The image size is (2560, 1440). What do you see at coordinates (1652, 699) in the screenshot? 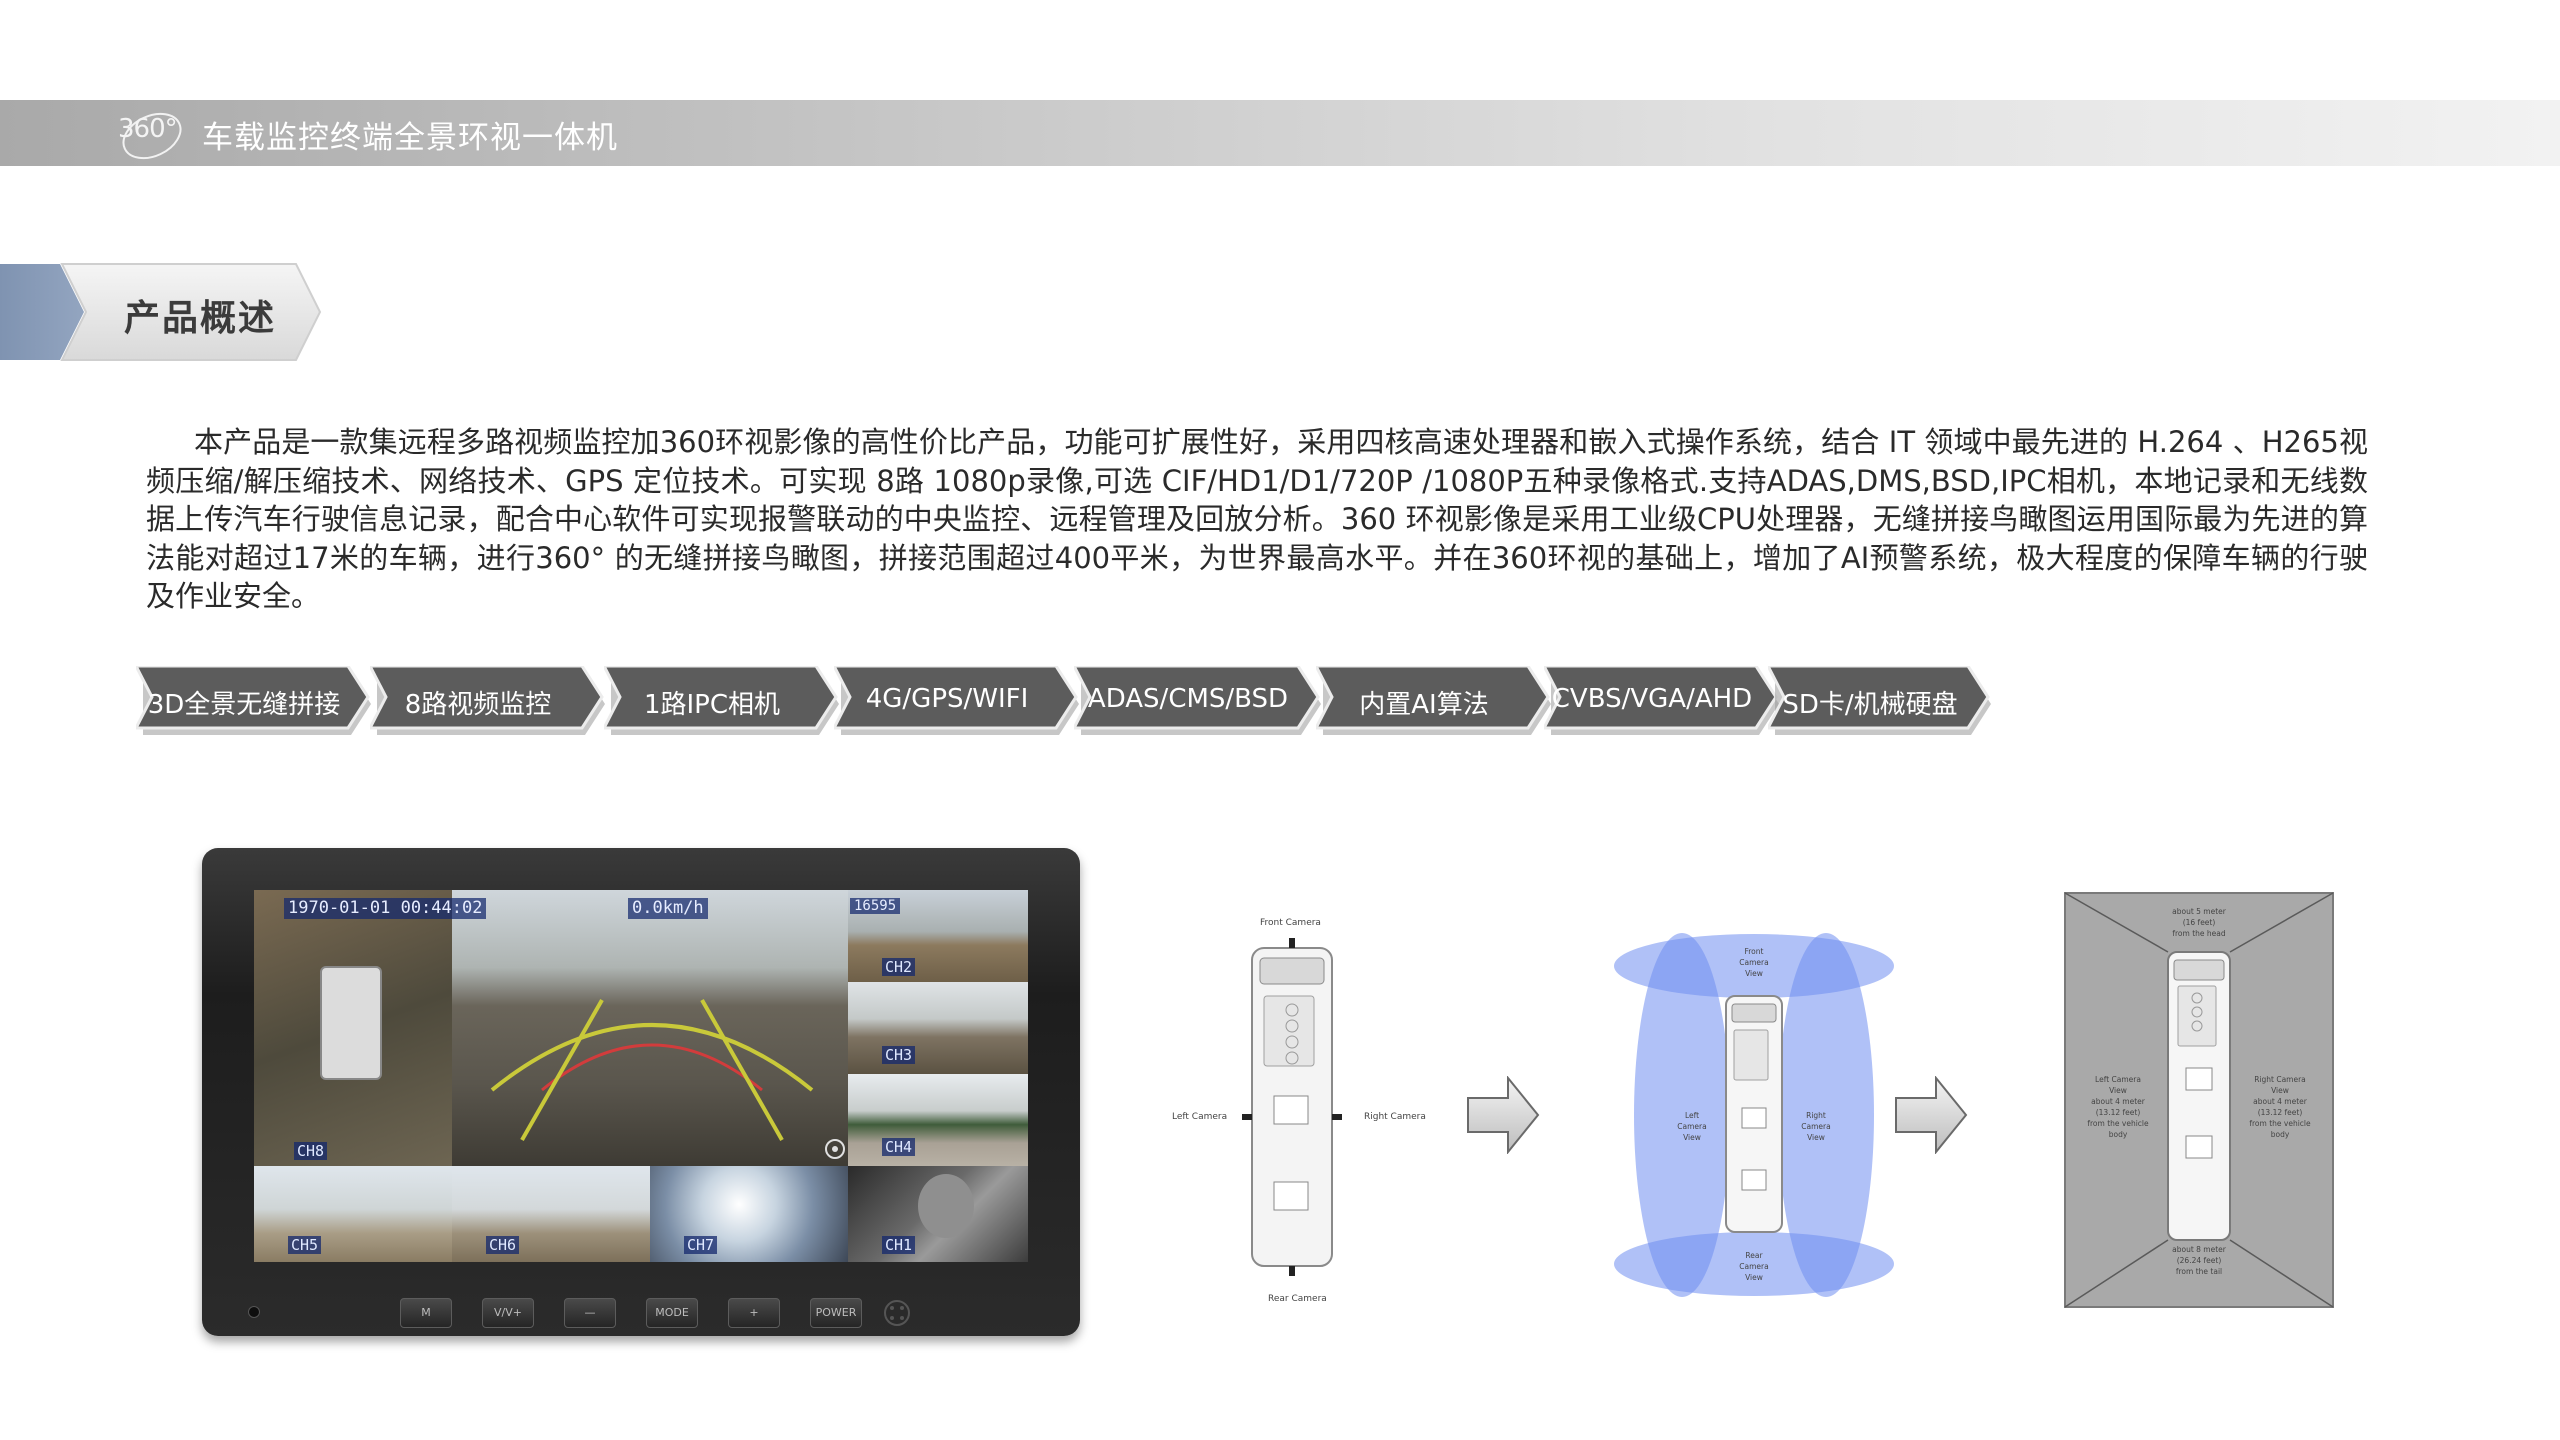
I see `feature-tag-label: CVBS/VGA/AHD` at bounding box center [1652, 699].